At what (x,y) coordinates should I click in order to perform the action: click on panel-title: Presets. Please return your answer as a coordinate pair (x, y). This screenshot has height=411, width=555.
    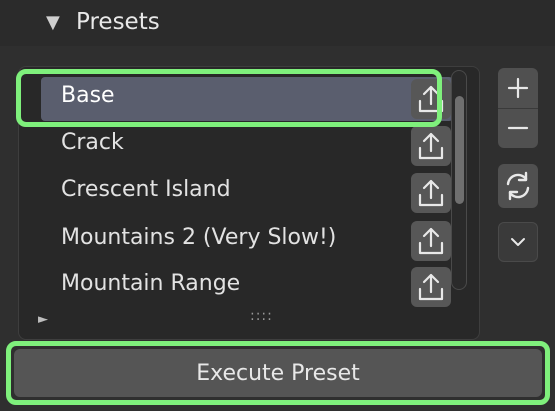
    Looking at the image, I should click on (118, 22).